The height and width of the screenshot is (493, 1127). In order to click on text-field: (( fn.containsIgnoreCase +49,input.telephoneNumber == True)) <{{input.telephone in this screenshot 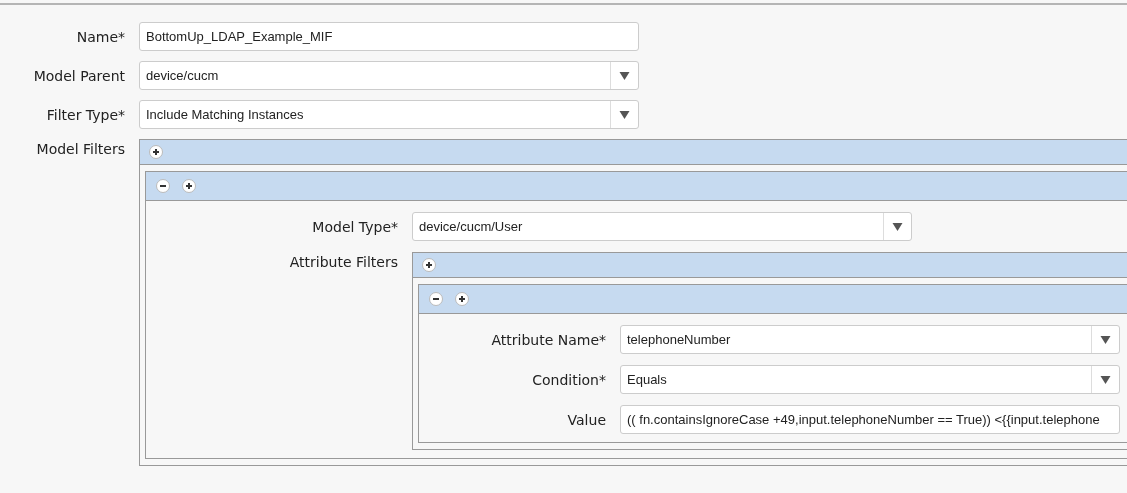, I will do `click(870, 419)`.